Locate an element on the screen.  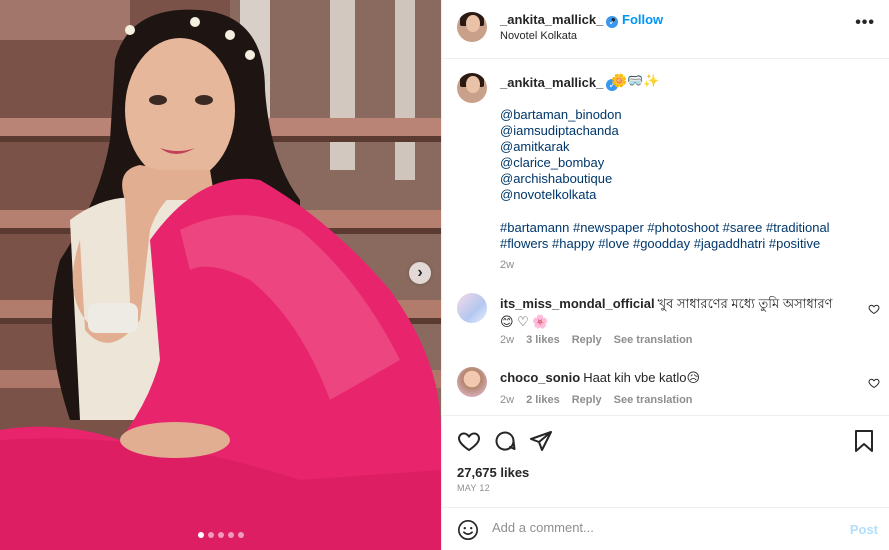
mention-link: @archishaboutique is located at coordinates (561, 179).